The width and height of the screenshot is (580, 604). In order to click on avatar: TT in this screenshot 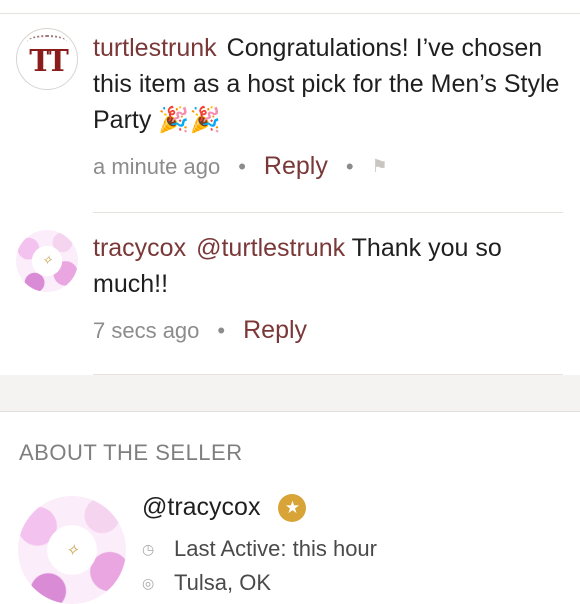, I will do `click(47, 59)`.